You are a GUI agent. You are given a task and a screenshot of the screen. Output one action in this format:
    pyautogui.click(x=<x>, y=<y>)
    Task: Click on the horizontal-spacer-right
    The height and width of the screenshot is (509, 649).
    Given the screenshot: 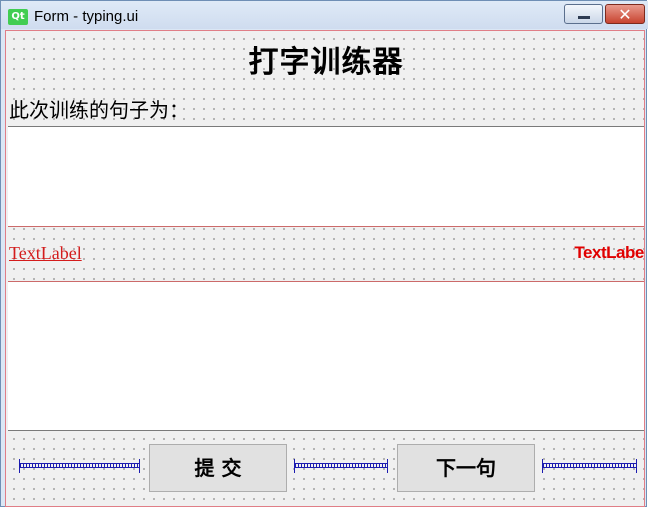 What is the action you would take?
    pyautogui.click(x=589, y=466)
    